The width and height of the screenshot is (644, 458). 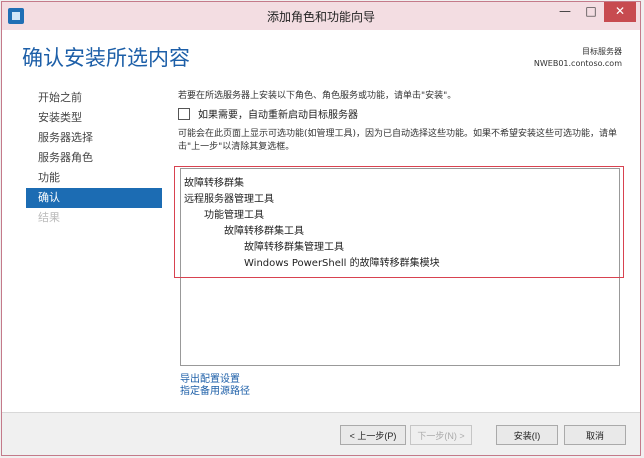 What do you see at coordinates (264, 231) in the screenshot?
I see `feature-failover-clustering-tools: 故障转移群集工具` at bounding box center [264, 231].